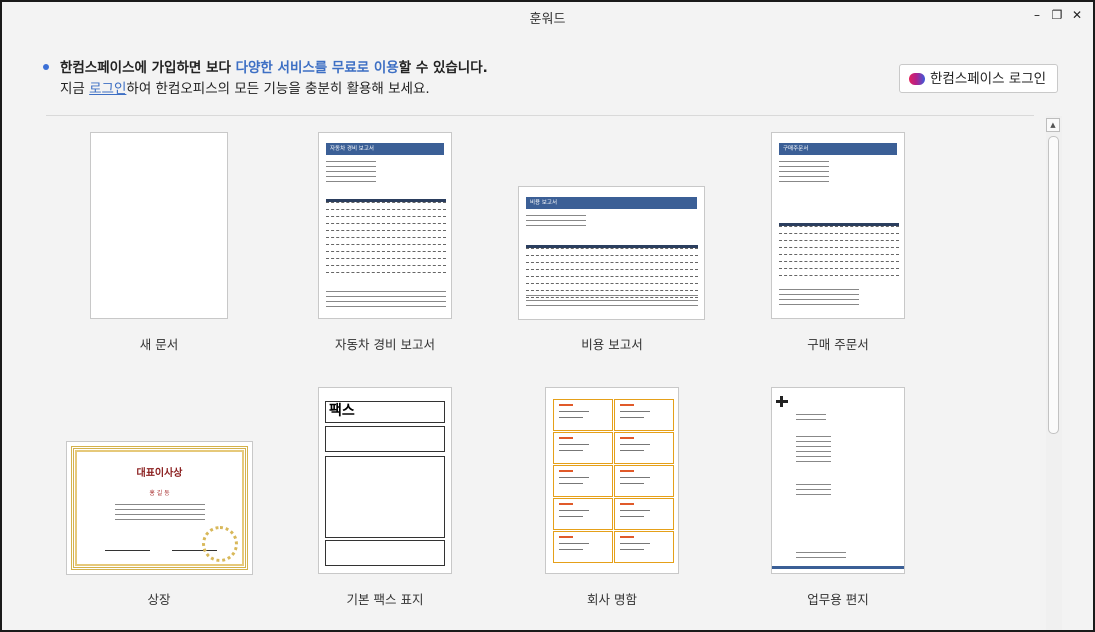 The image size is (1095, 632). I want to click on fax-message-box, so click(385, 497).